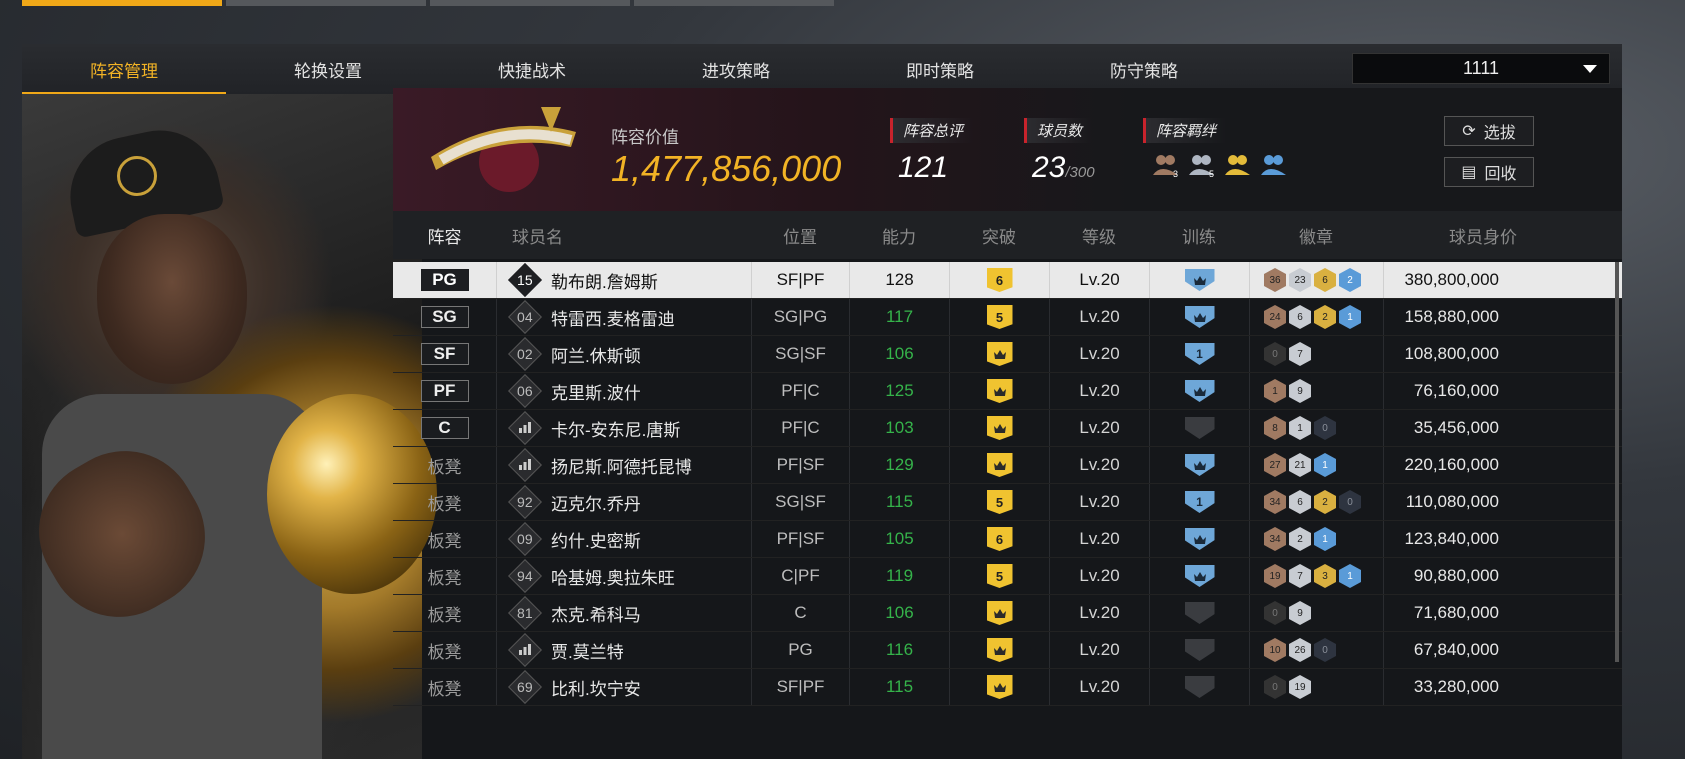  I want to click on bond-icons: 3 5, so click(1216, 166).